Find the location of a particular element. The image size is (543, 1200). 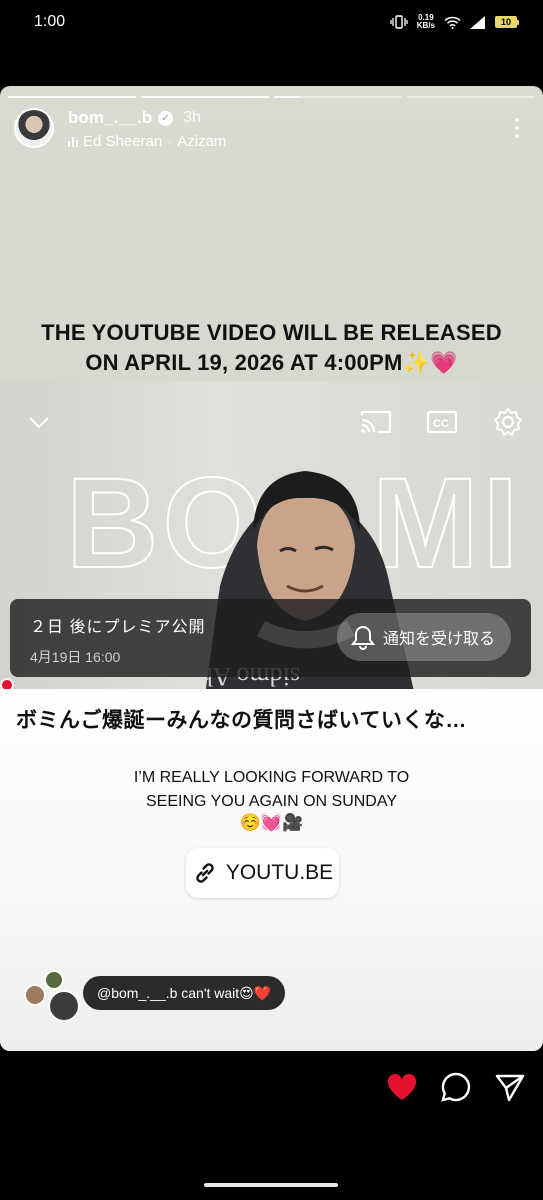

music-bars-icon is located at coordinates (73, 141).